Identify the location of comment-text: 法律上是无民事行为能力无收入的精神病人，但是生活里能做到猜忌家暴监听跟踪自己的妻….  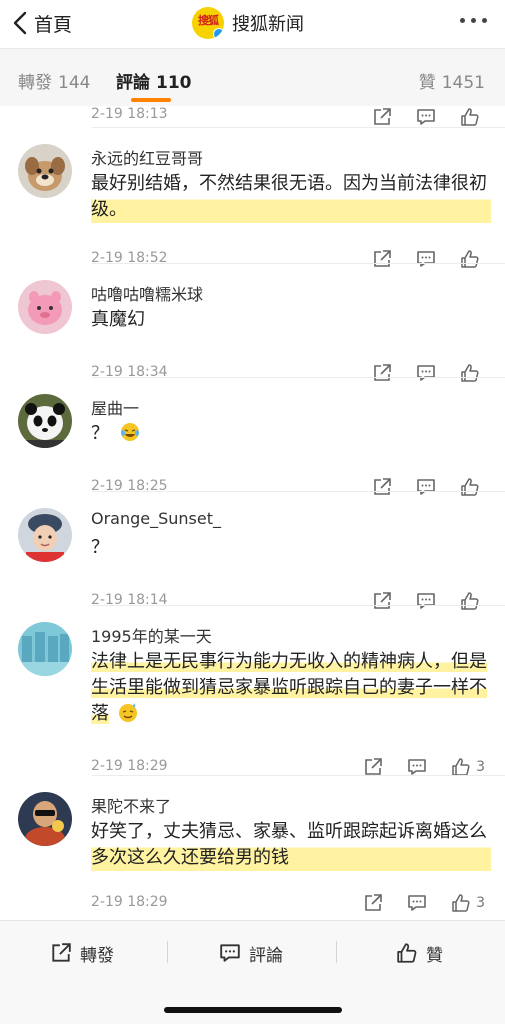
(291, 688).